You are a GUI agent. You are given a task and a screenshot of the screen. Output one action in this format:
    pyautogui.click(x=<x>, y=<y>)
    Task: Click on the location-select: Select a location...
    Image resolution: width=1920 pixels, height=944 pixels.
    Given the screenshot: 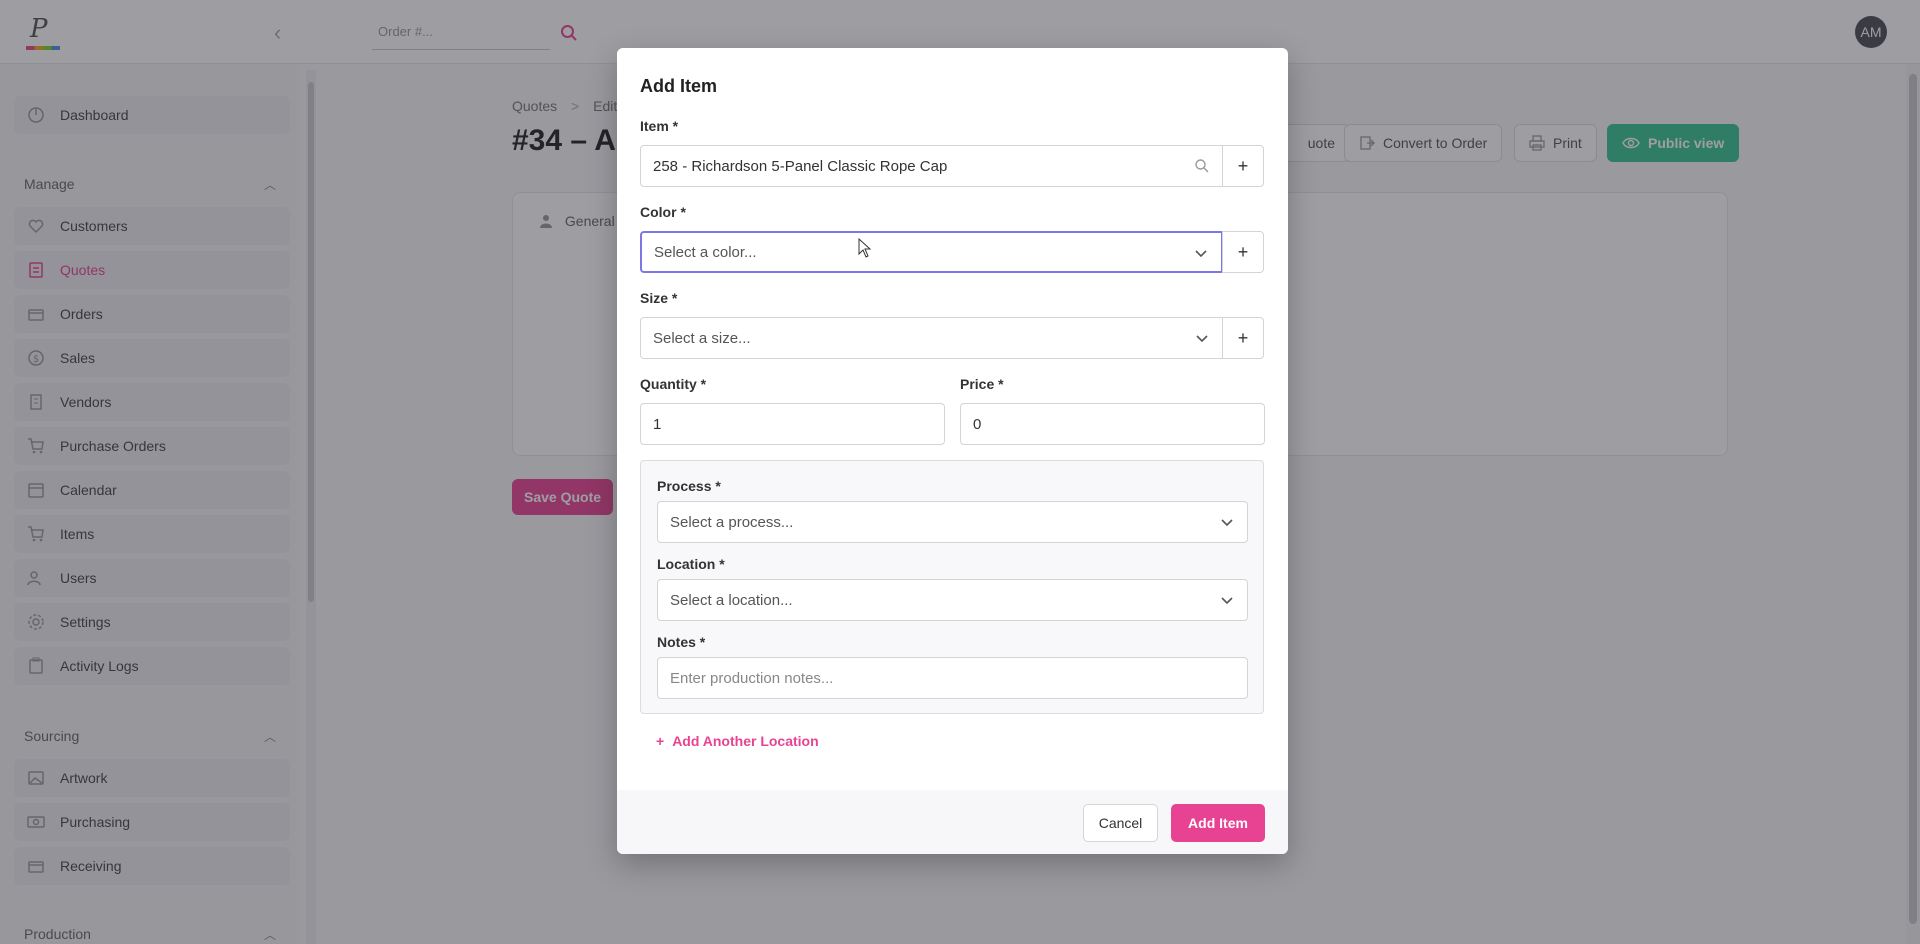 What is the action you would take?
    pyautogui.click(x=952, y=600)
    